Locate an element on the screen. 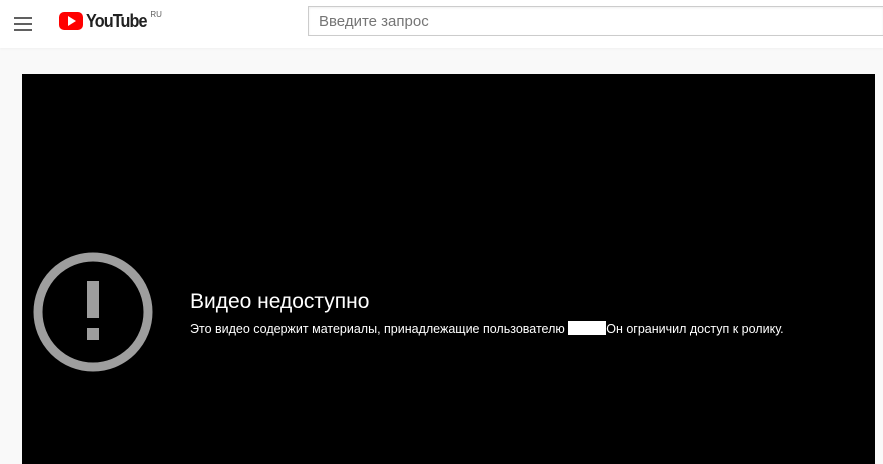 The image size is (883, 464). youtube-play-logo-icon is located at coordinates (71, 21).